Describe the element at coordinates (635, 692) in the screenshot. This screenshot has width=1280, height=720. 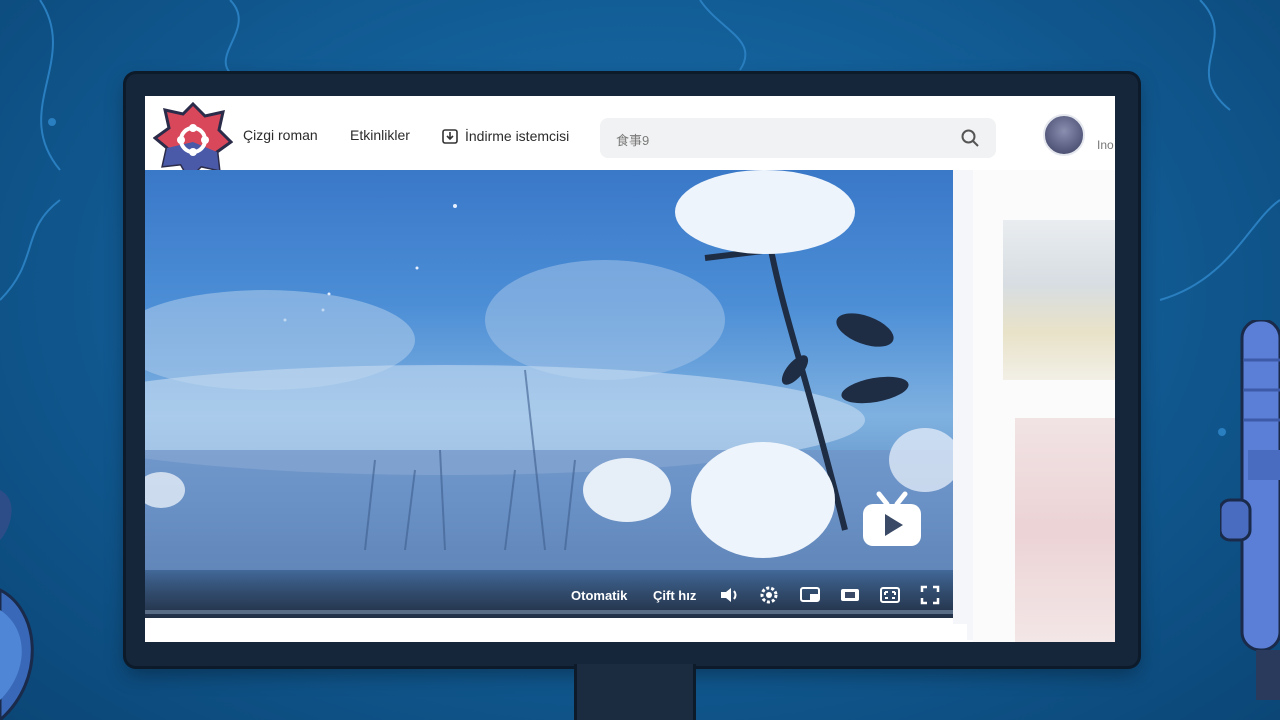
I see `monitor-stand` at that location.